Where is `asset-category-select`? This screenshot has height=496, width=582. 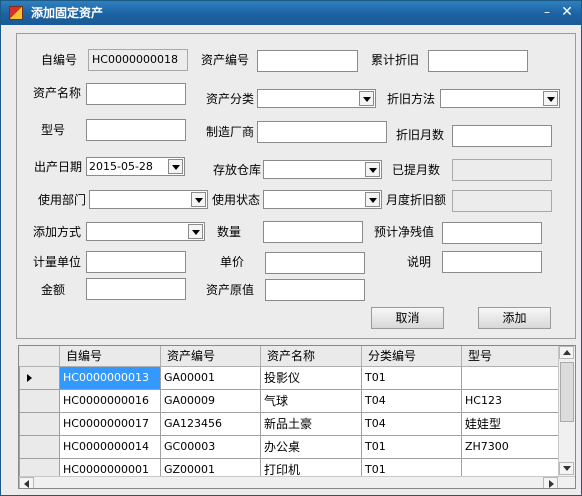
asset-category-select is located at coordinates (316, 98).